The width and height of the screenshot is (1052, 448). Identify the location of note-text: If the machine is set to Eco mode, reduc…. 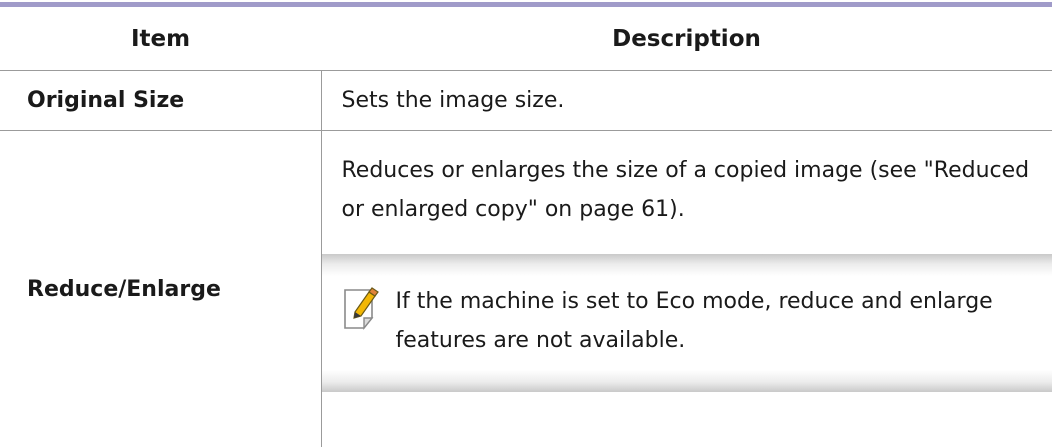
(694, 321).